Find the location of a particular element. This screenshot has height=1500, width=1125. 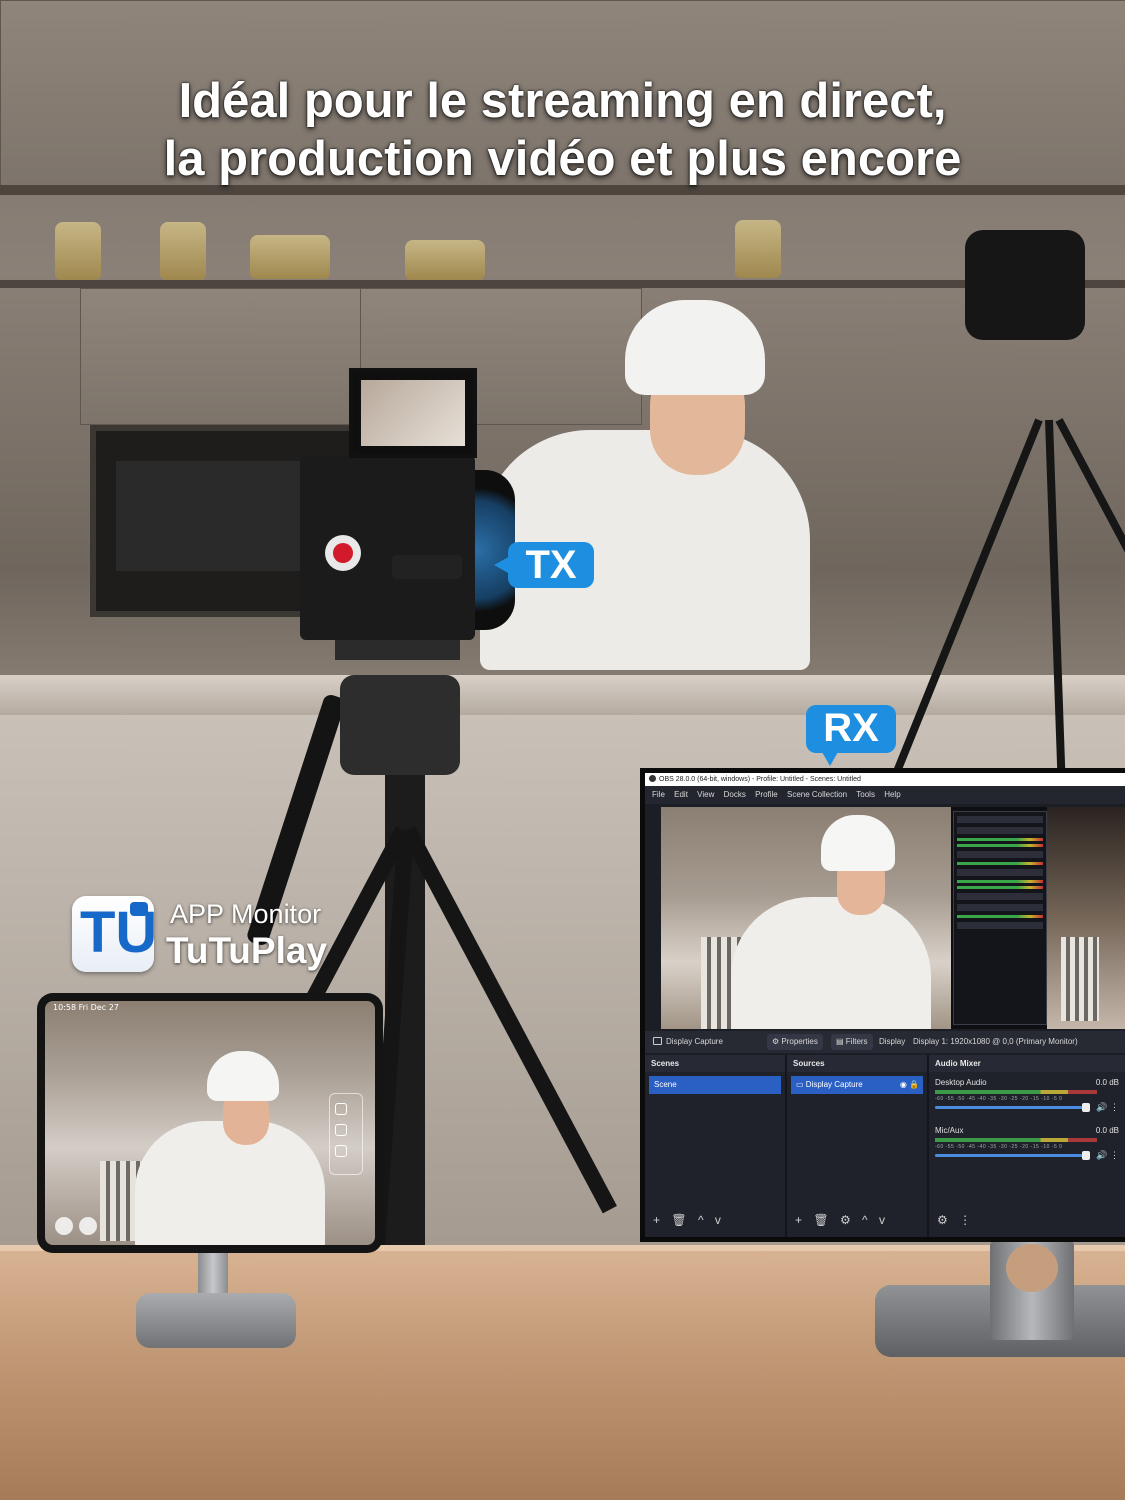

camera-plate is located at coordinates (397, 650).